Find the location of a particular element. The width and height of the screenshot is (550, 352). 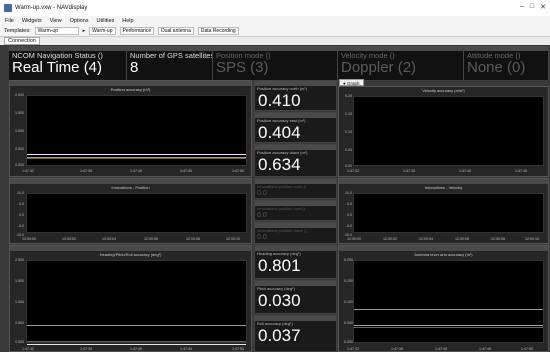

status-label: Number of GPS satellites used () is located at coordinates (171, 55).